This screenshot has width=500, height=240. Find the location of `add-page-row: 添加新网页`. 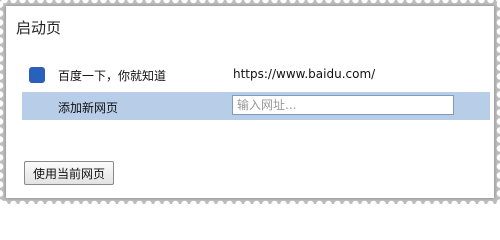

add-page-row: 添加新网页 is located at coordinates (256, 106).